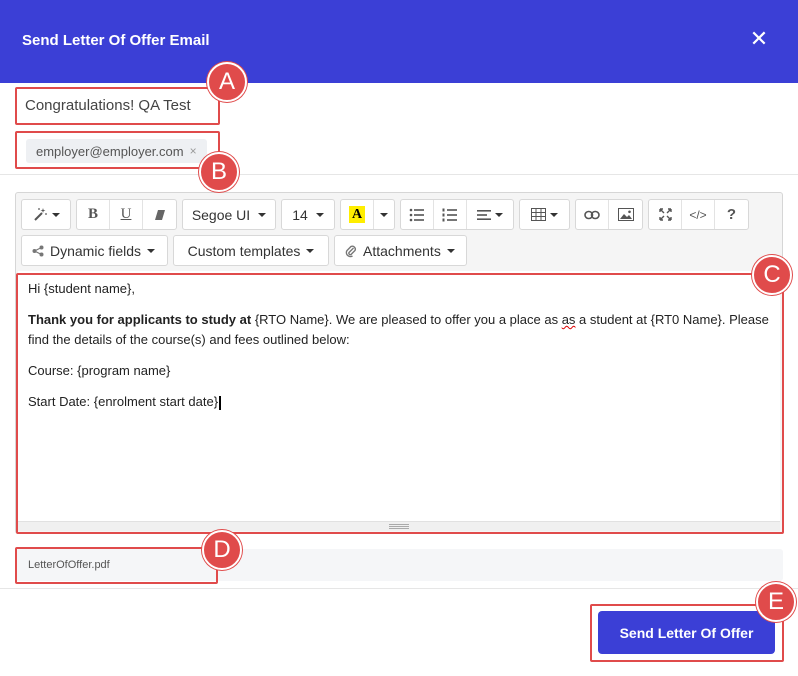 Image resolution: width=798 pixels, height=676 pixels. I want to click on paragraph-group, so click(457, 214).